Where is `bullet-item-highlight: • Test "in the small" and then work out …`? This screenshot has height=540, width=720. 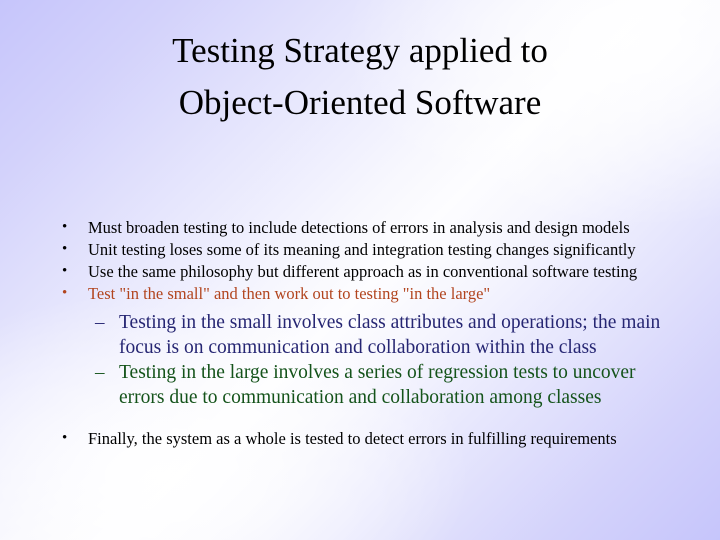 bullet-item-highlight: • Test "in the small" and then work out … is located at coordinates (360, 293).